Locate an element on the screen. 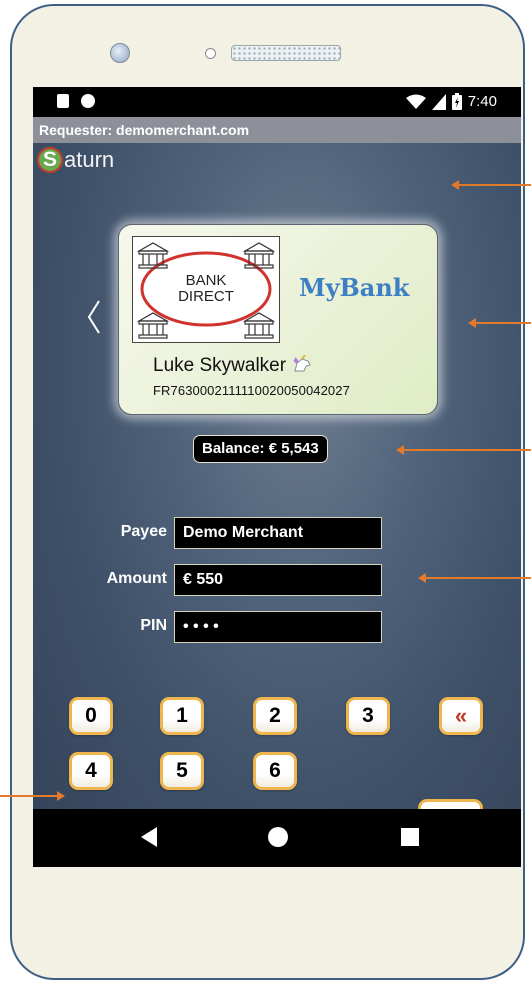  earpiece-speaker is located at coordinates (286, 53).